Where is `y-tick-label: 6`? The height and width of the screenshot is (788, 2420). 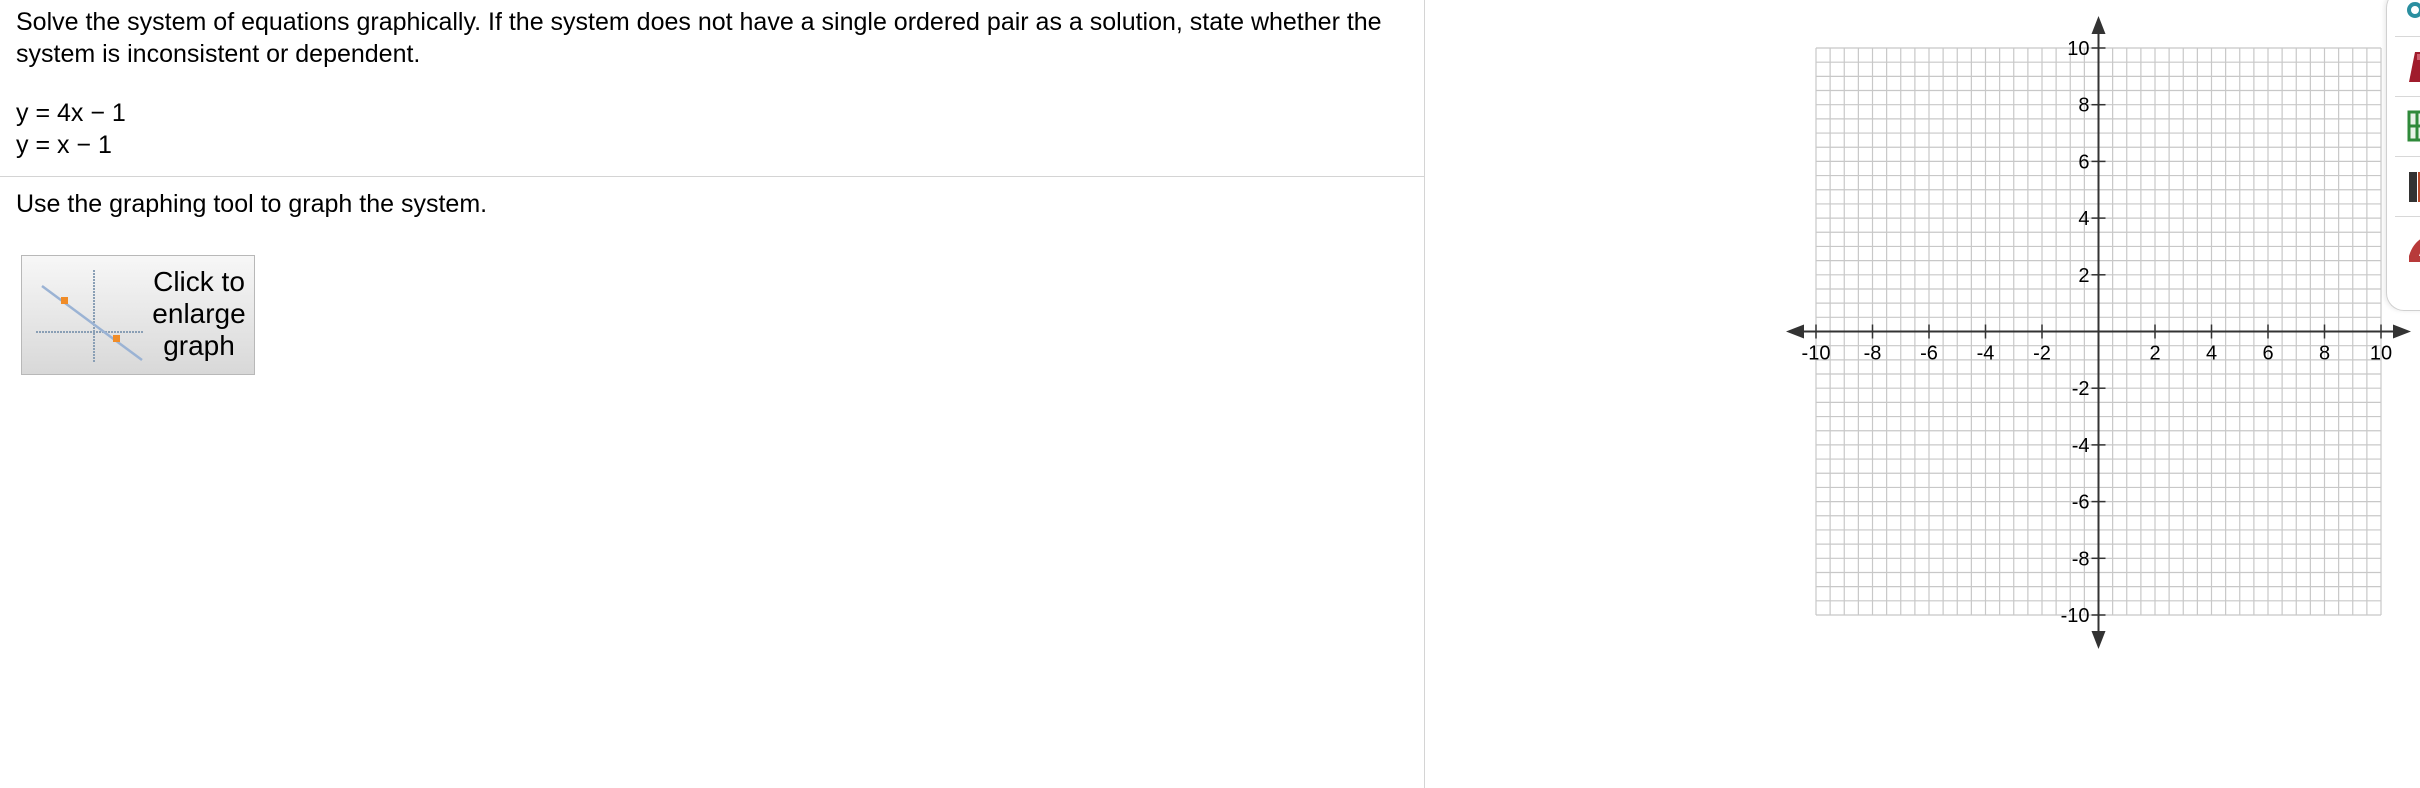
y-tick-label: 6 is located at coordinates (2083, 162).